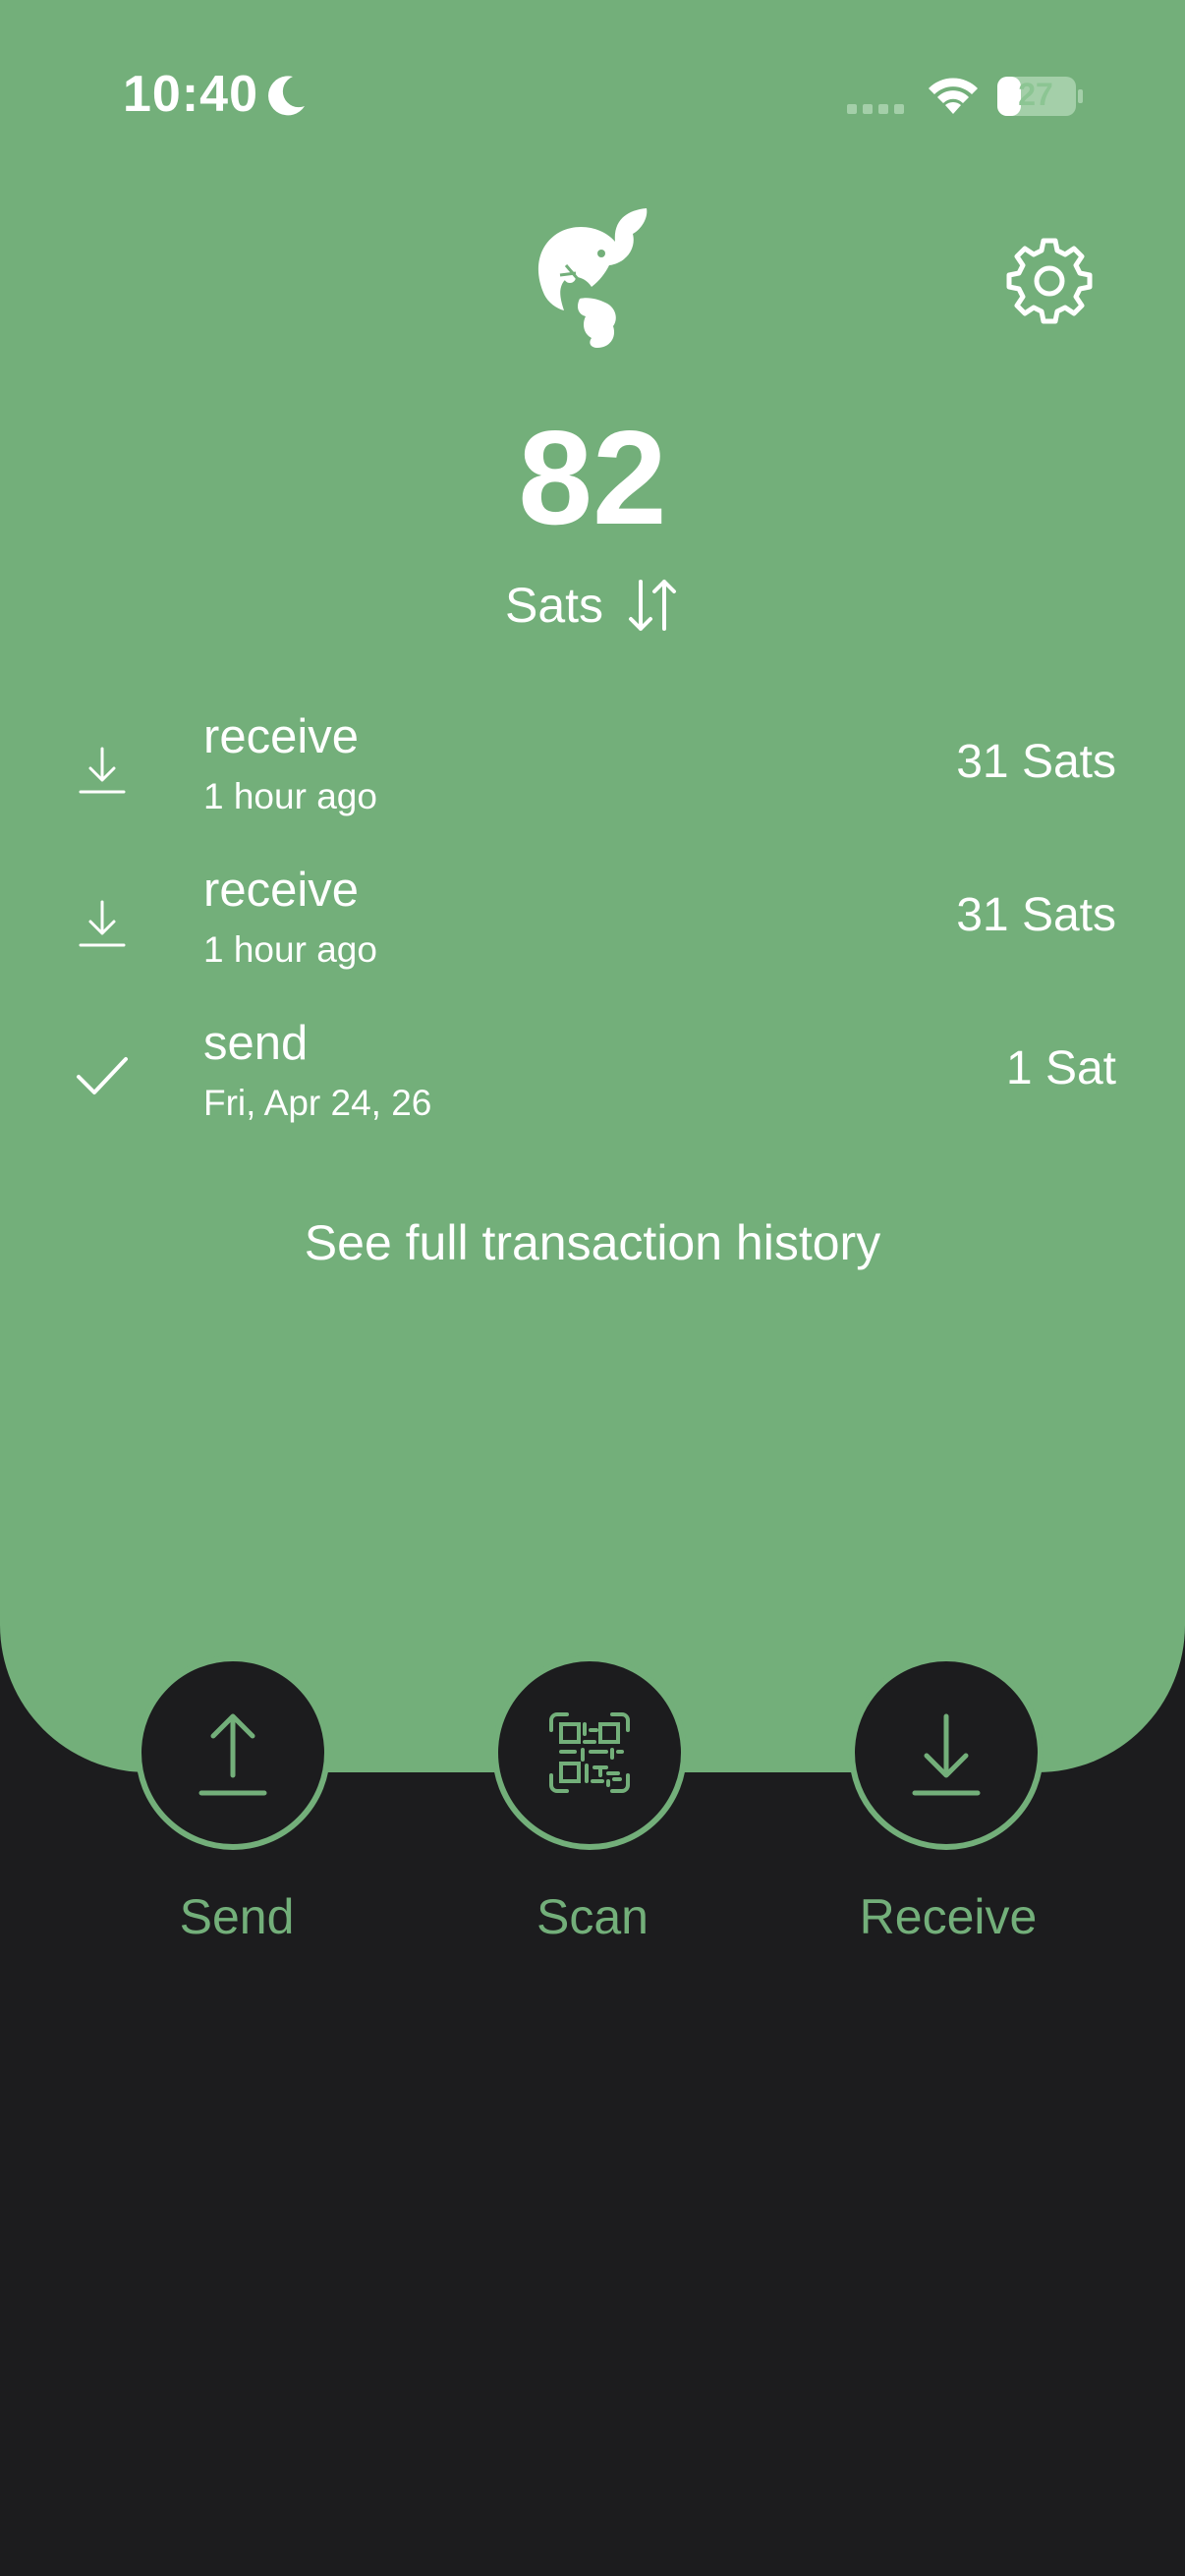 The height and width of the screenshot is (2576, 1185). What do you see at coordinates (256, 1043) in the screenshot?
I see `transaction-type: send` at bounding box center [256, 1043].